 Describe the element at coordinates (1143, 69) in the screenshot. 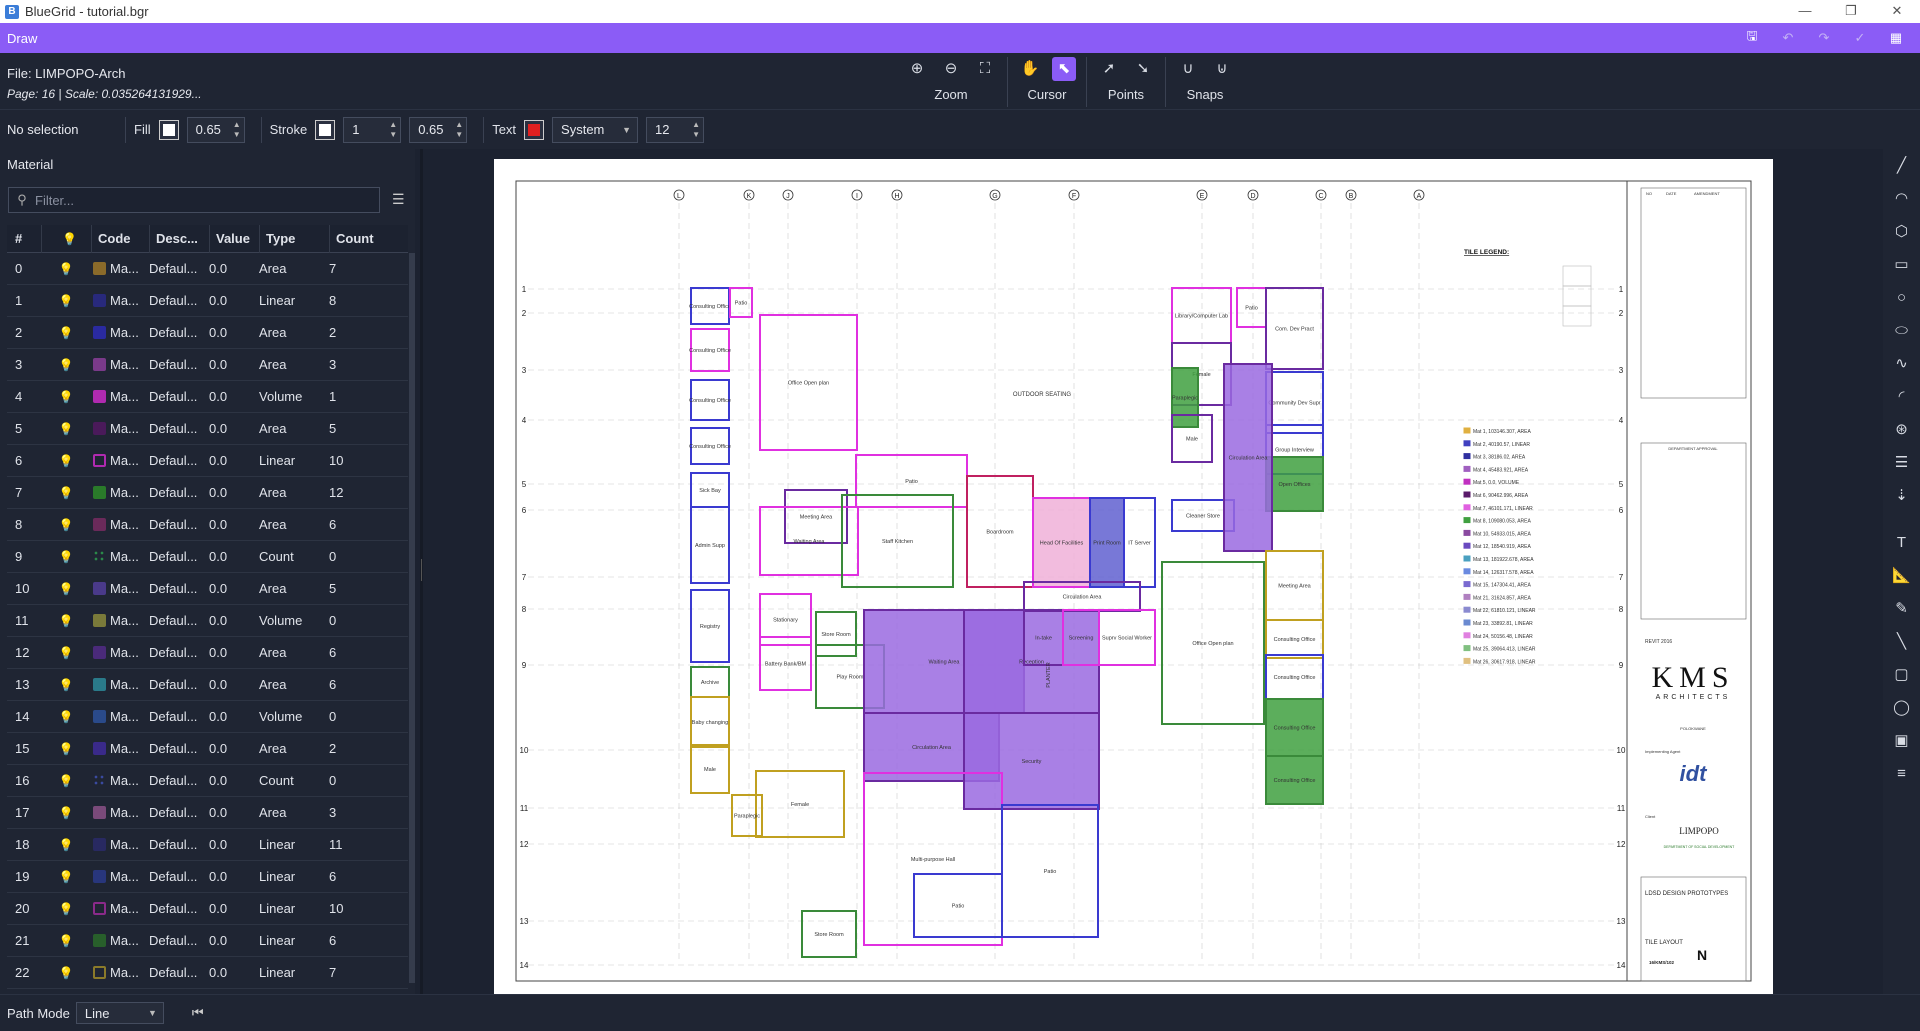

I see `point-remove-icon: ➘` at that location.